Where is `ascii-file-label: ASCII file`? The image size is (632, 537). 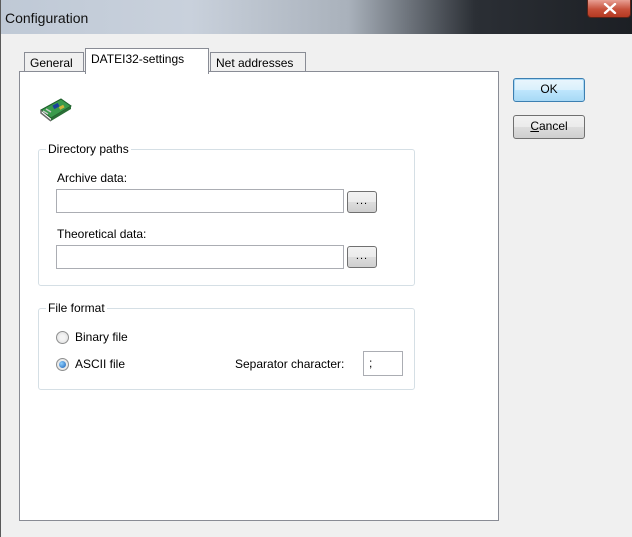
ascii-file-label: ASCII file is located at coordinates (100, 364).